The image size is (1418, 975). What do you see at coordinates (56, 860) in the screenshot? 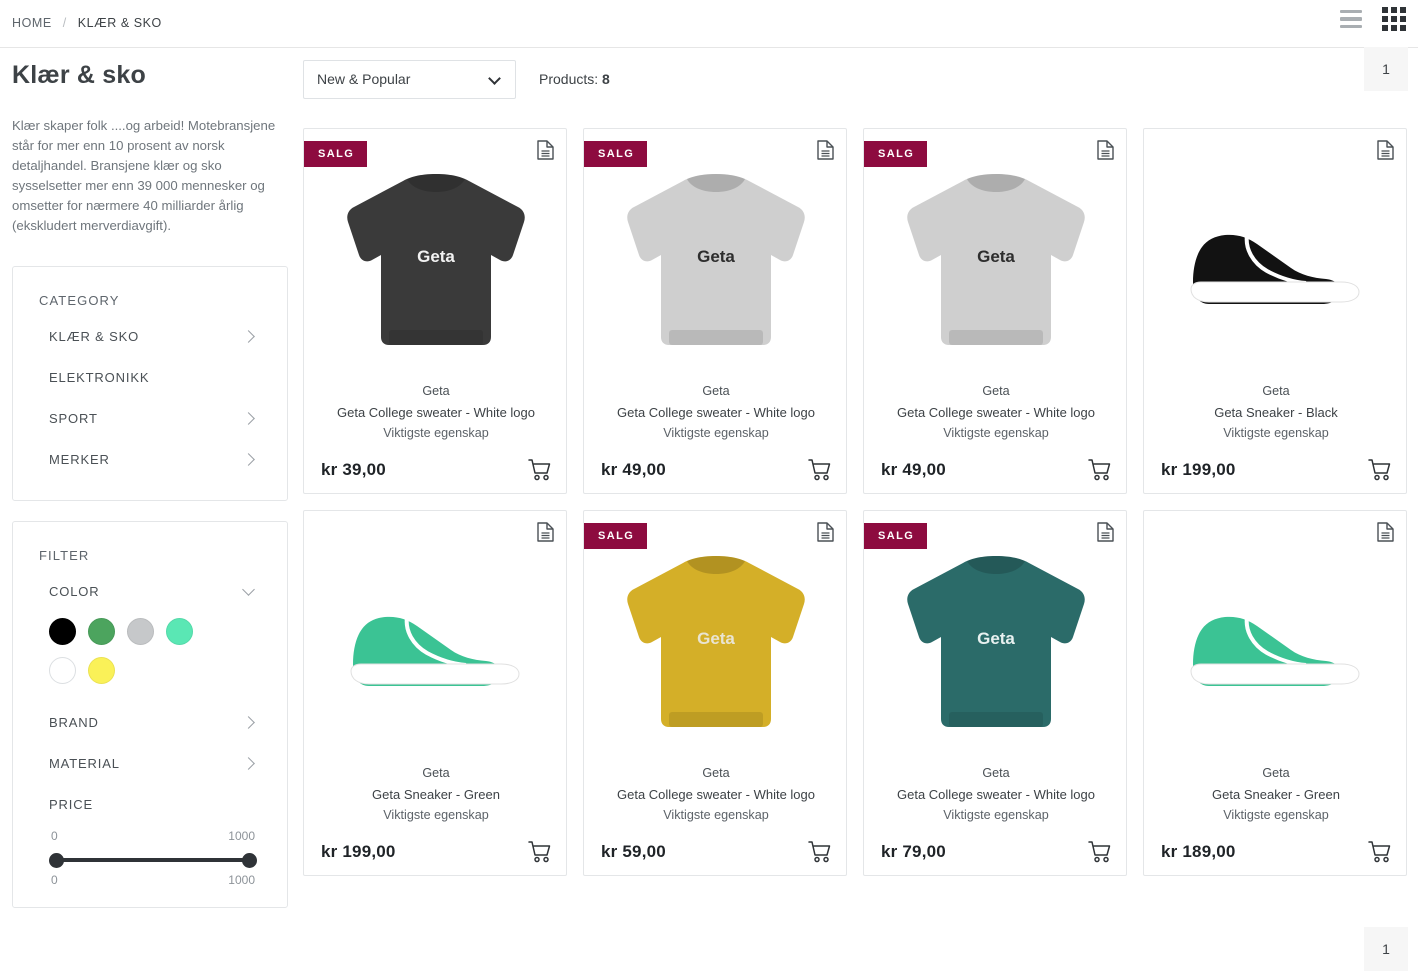
I see `slider-handle-min` at bounding box center [56, 860].